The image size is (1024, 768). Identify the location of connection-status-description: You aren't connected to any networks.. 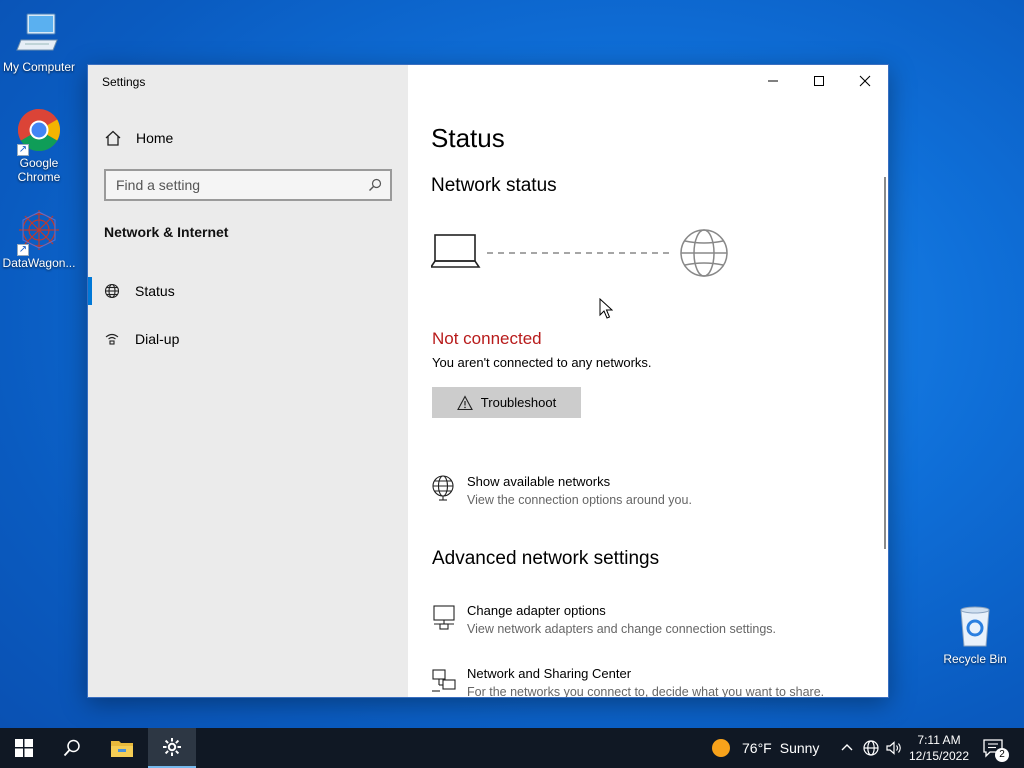
(542, 362).